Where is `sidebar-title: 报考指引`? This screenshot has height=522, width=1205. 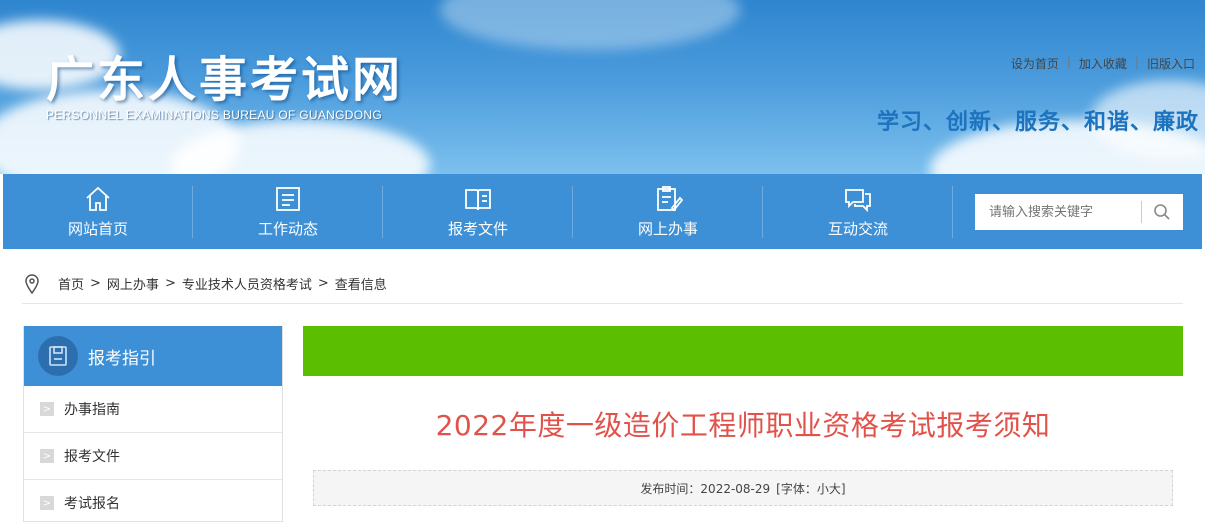 sidebar-title: 报考指引 is located at coordinates (122, 358).